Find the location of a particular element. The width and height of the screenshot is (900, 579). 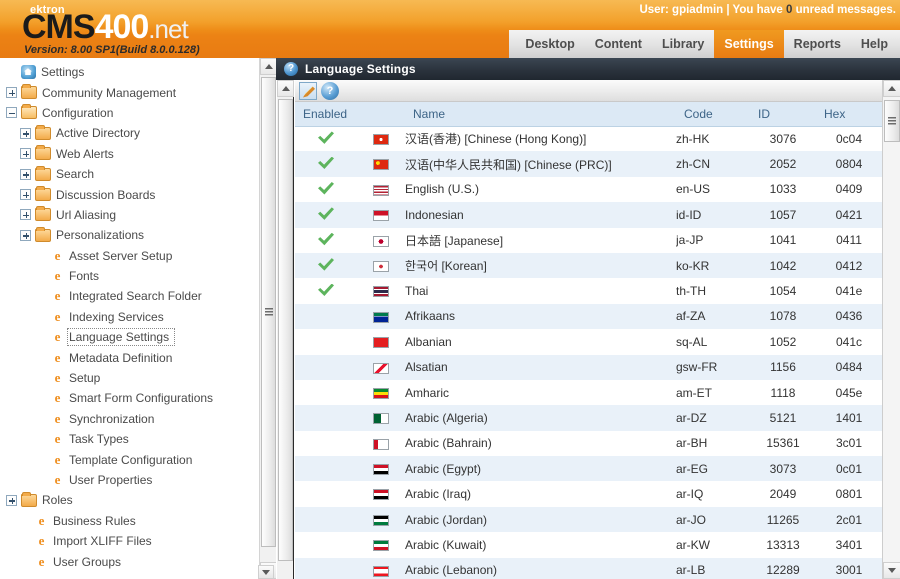

tab-library: Library is located at coordinates (683, 44).